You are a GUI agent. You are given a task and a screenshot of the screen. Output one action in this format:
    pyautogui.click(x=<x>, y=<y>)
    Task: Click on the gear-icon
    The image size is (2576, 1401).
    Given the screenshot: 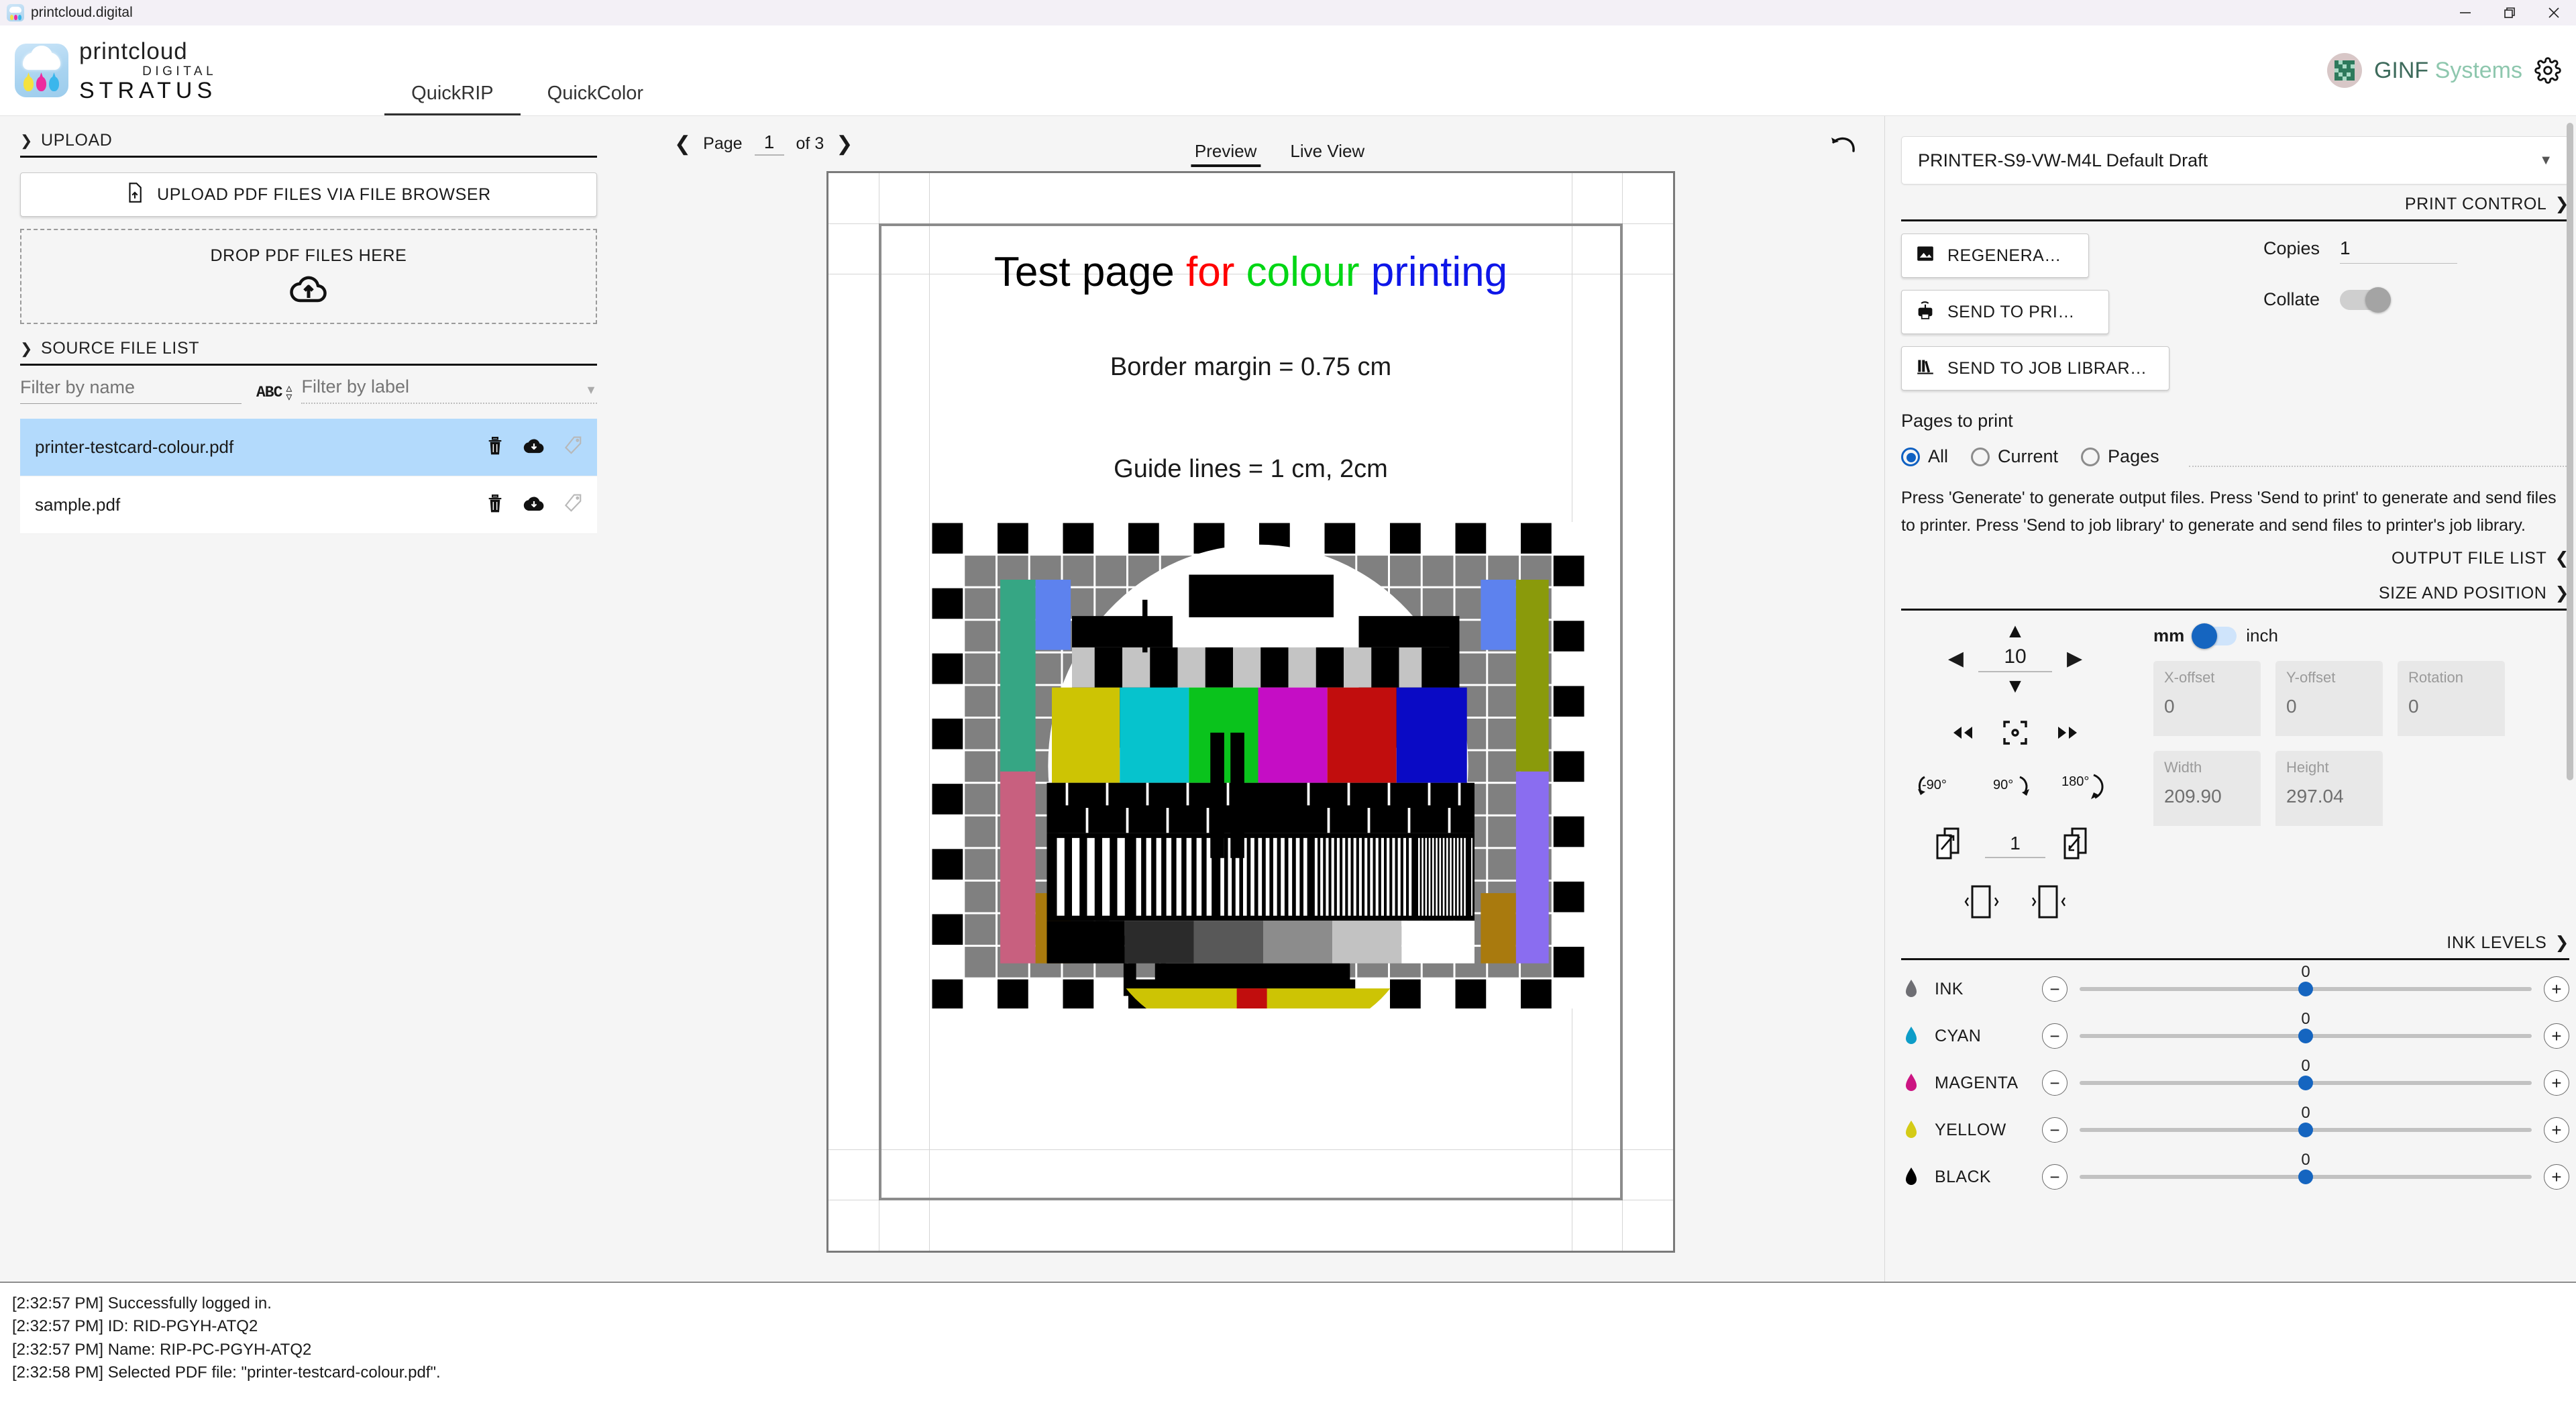 What is the action you would take?
    pyautogui.click(x=2547, y=70)
    